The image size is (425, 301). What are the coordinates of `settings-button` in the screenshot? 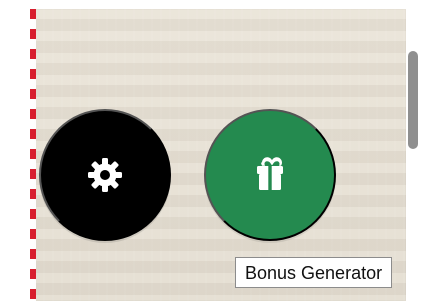 It's located at (105, 175).